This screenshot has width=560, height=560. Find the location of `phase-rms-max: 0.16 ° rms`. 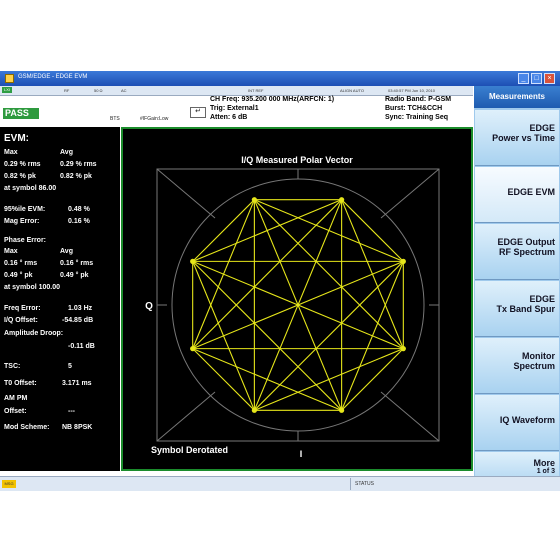

phase-rms-max: 0.16 ° rms is located at coordinates (21, 263).